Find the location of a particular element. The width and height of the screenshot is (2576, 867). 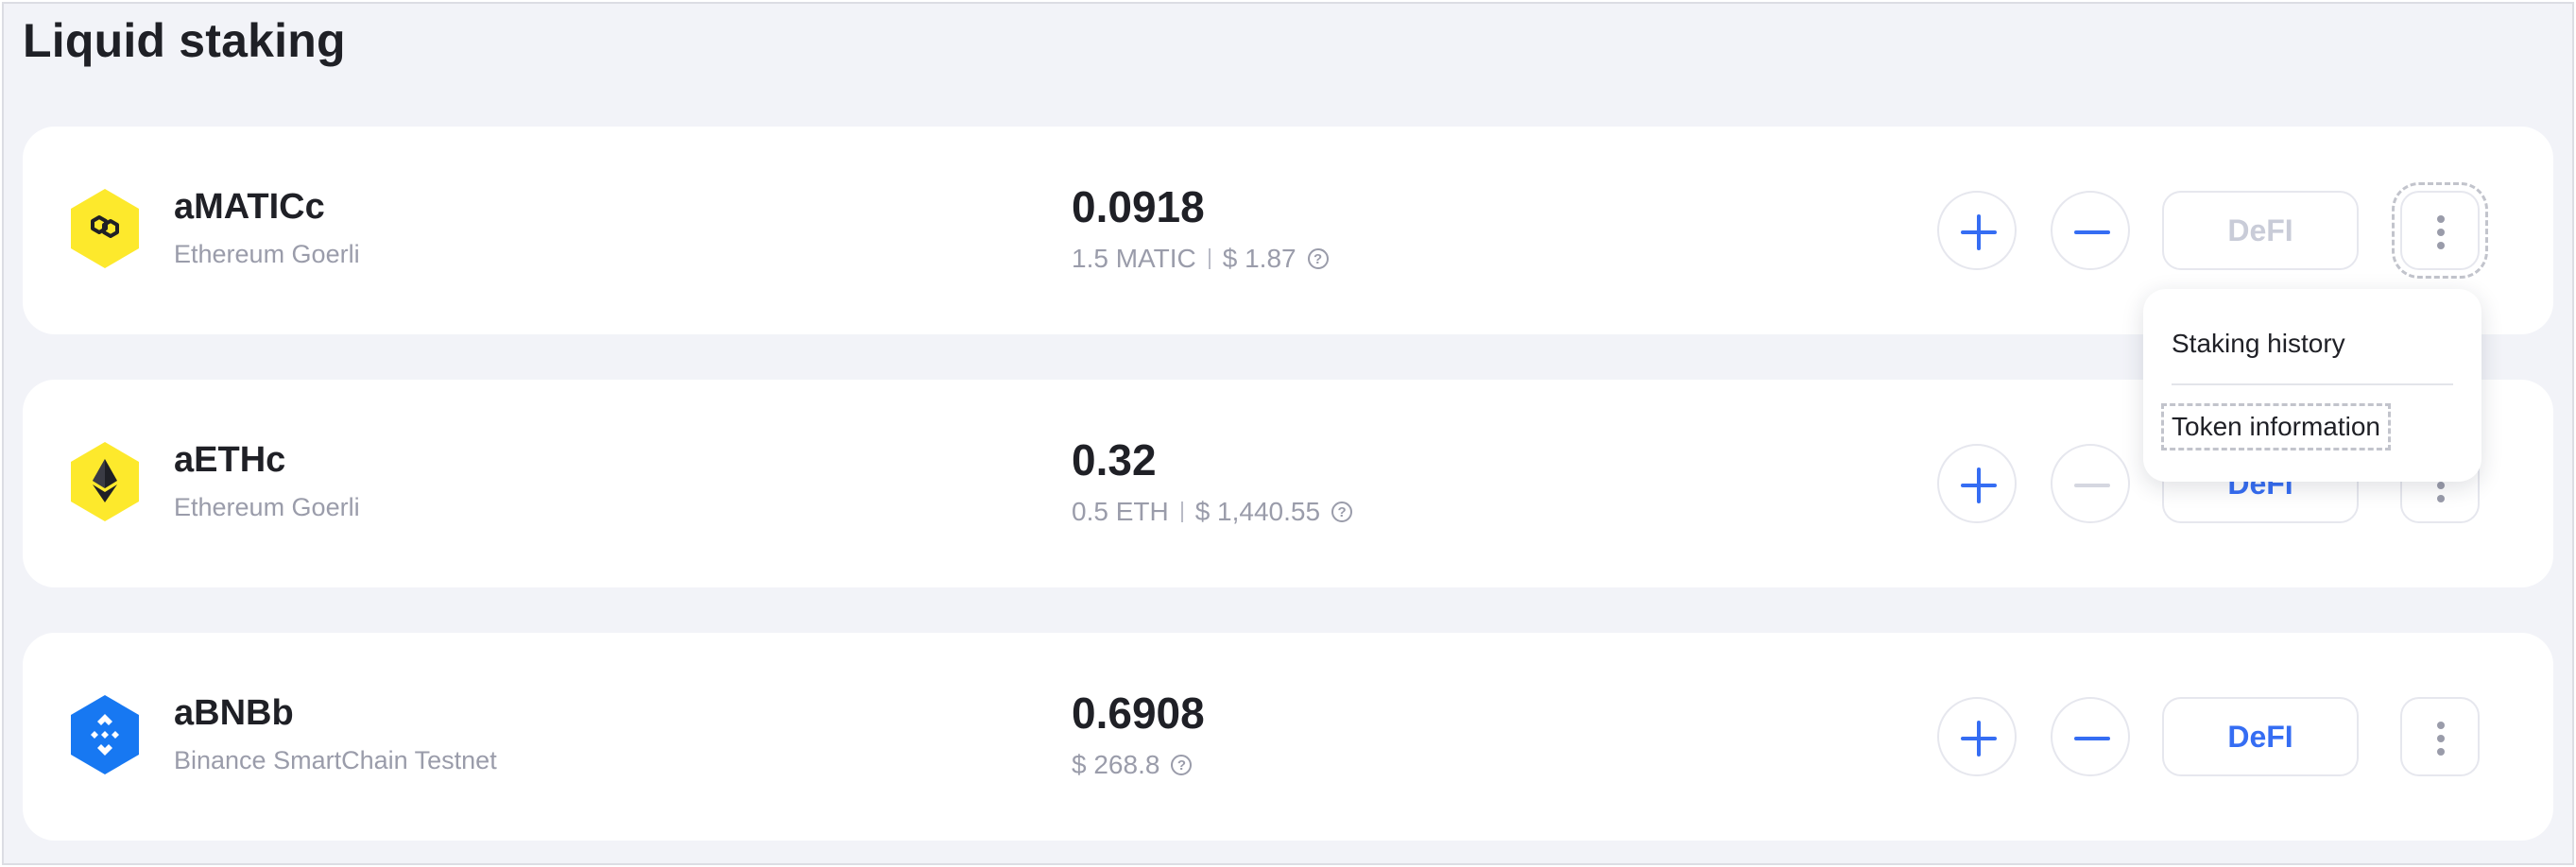

menu-divider is located at coordinates (2312, 384).